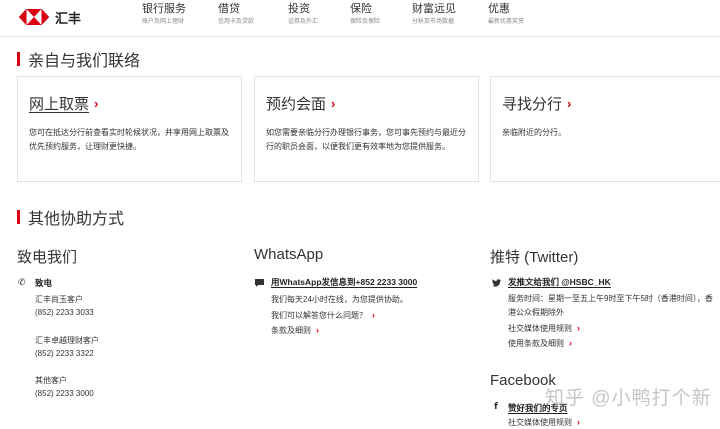  I want to click on nav-insurance: 保险 保险及保险, so click(365, 14).